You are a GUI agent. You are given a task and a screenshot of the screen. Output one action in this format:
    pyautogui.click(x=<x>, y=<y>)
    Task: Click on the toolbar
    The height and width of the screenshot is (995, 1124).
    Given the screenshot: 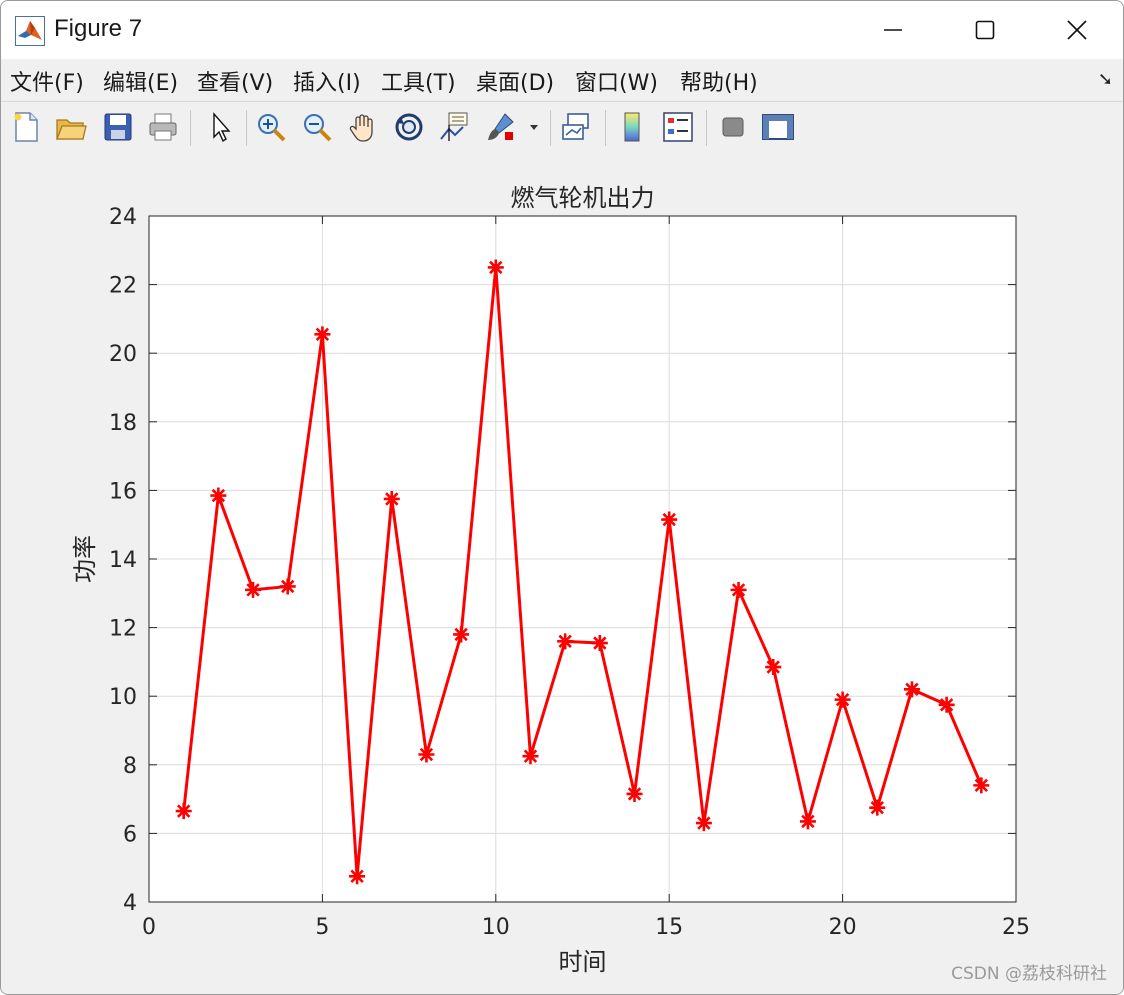 What is the action you would take?
    pyautogui.click(x=562, y=128)
    